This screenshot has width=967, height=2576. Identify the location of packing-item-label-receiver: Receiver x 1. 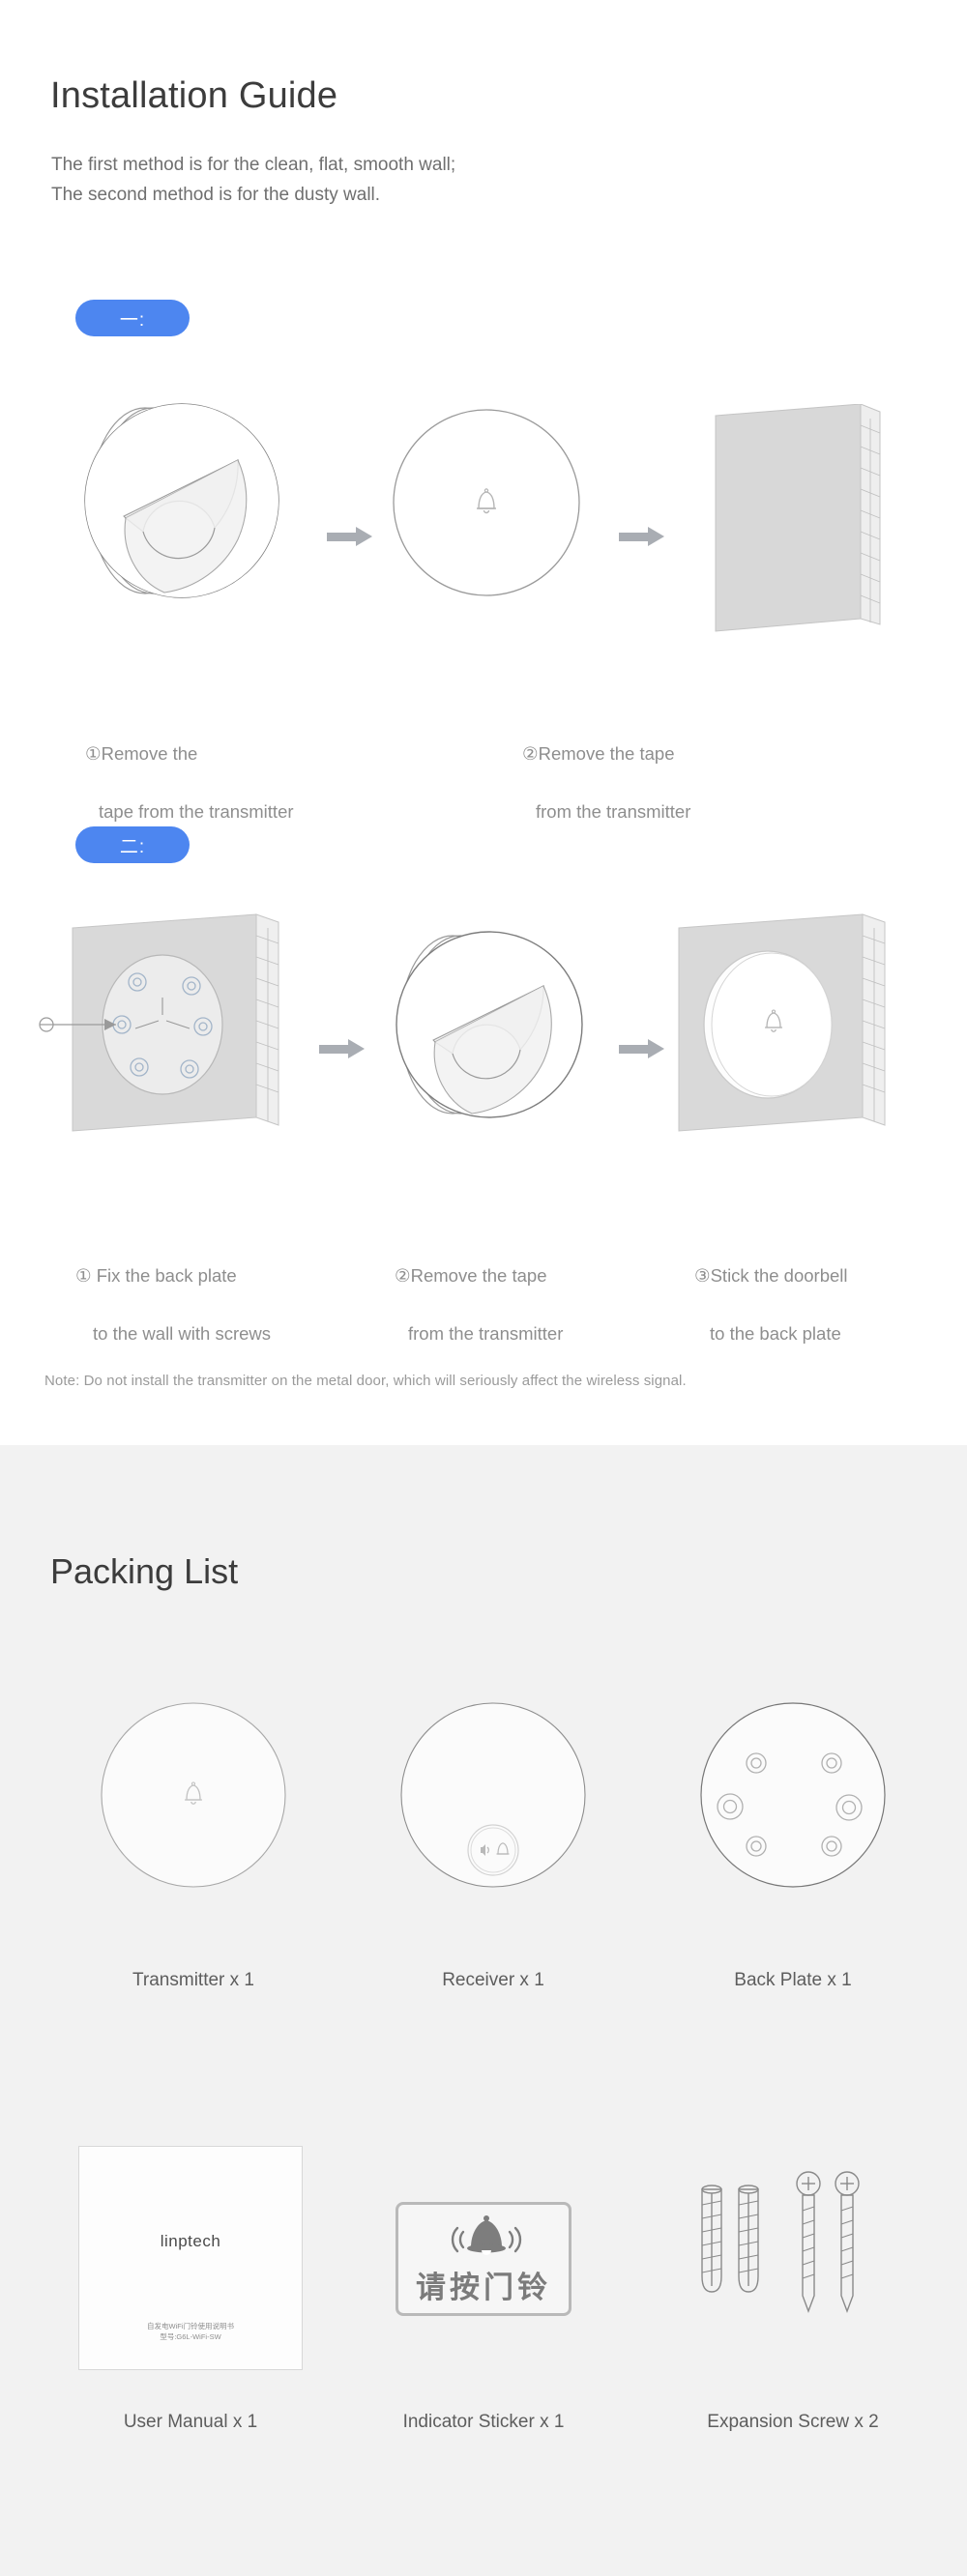
(493, 1980).